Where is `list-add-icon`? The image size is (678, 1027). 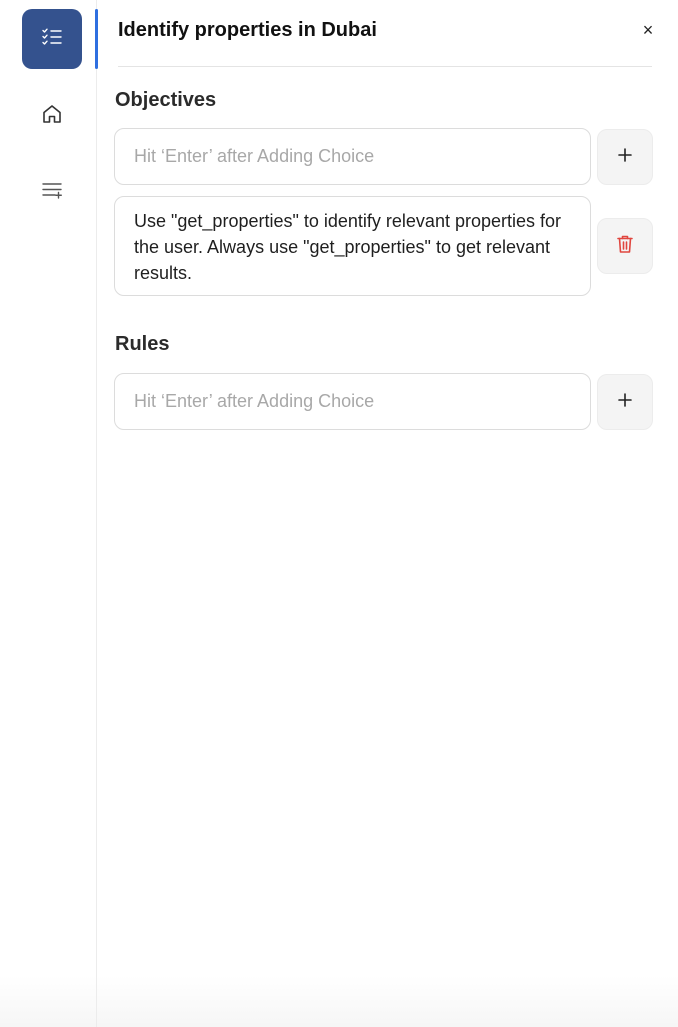 list-add-icon is located at coordinates (52, 192).